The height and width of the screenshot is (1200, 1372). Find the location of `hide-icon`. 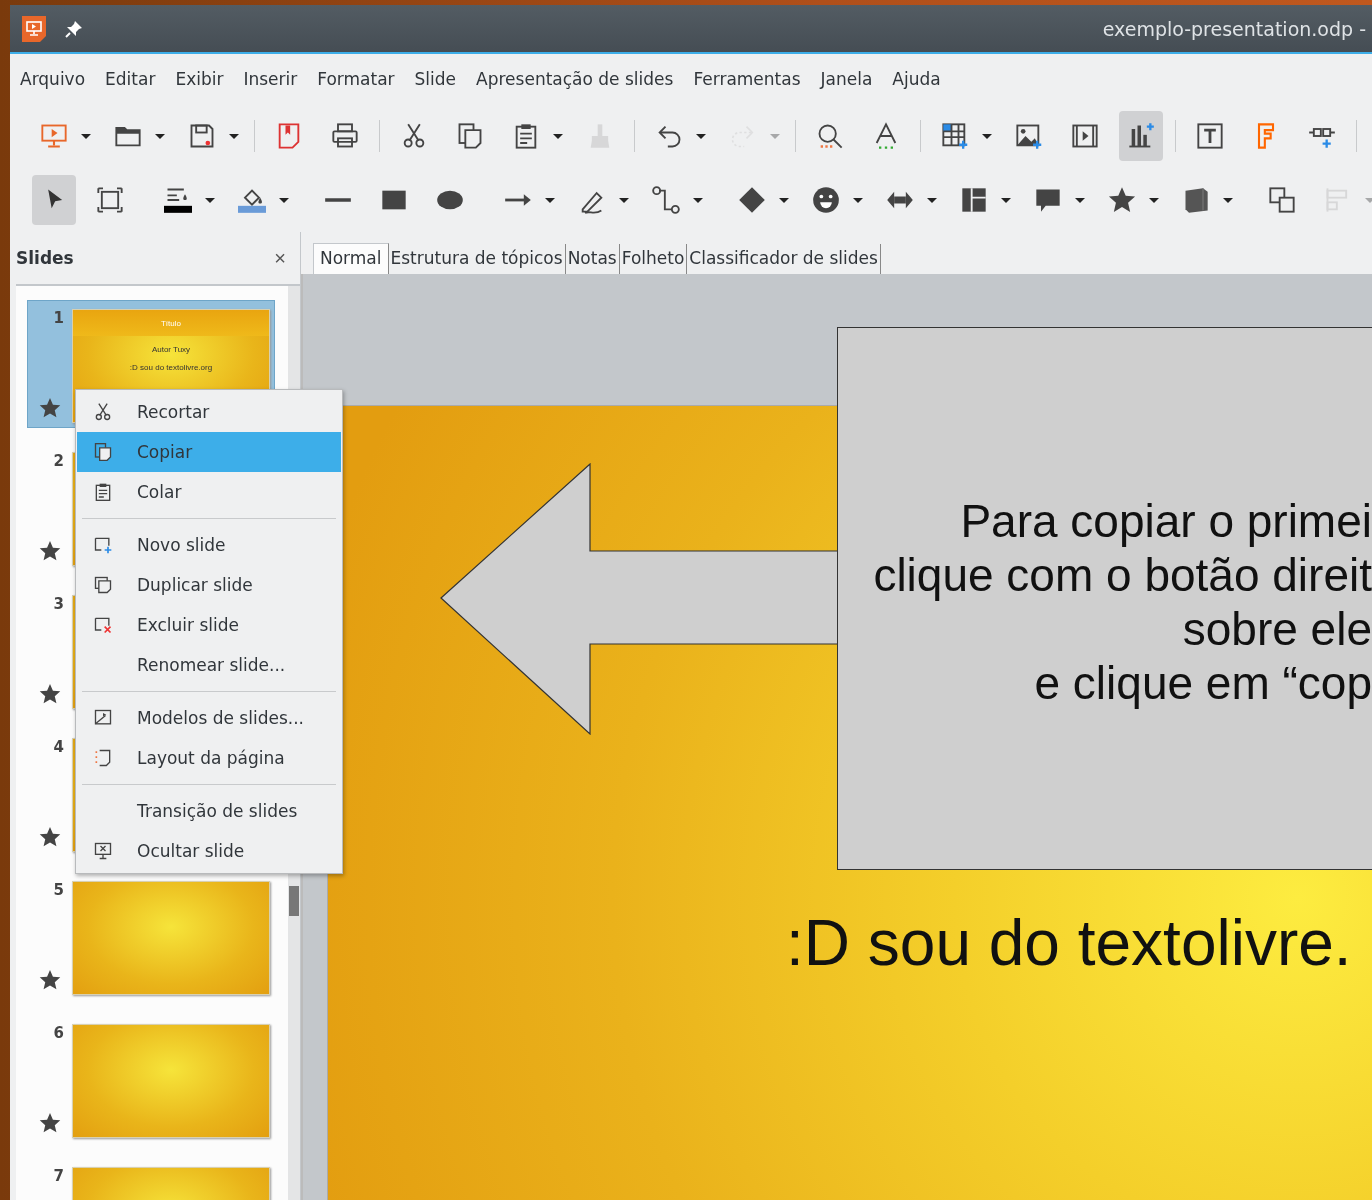

hide-icon is located at coordinates (103, 851).